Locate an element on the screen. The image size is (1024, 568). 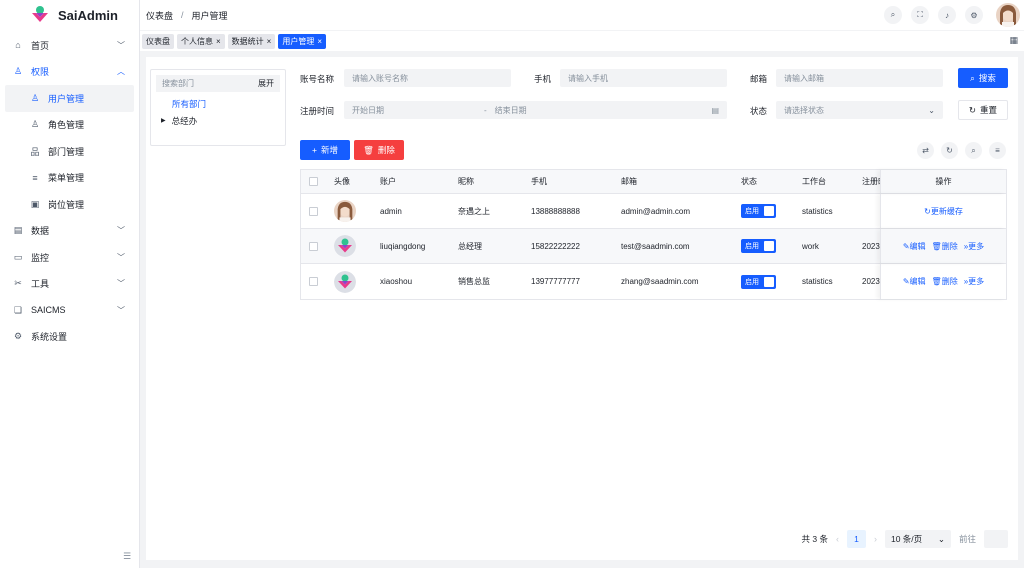
page-1-button: 1 is located at coordinates (856, 539).